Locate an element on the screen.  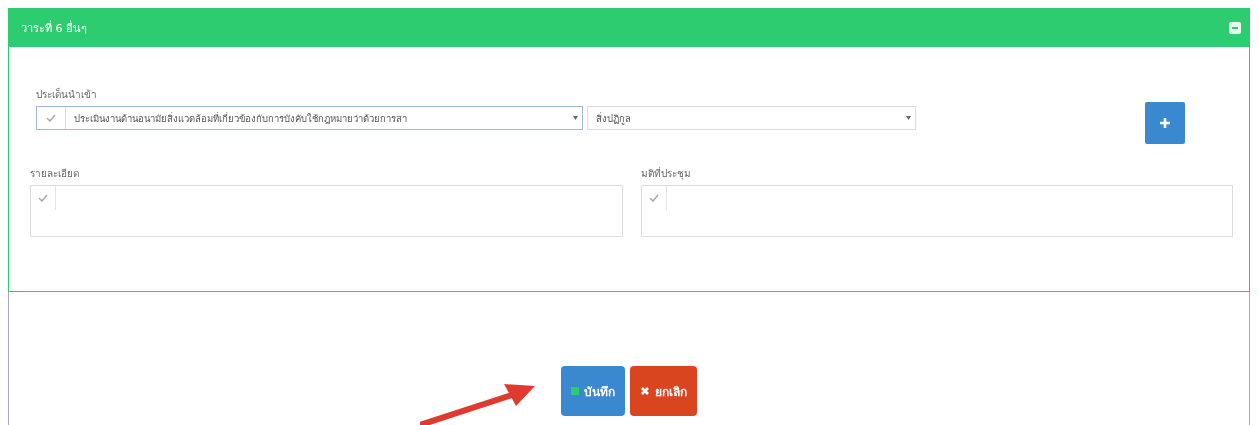
close-icon is located at coordinates (645, 391).